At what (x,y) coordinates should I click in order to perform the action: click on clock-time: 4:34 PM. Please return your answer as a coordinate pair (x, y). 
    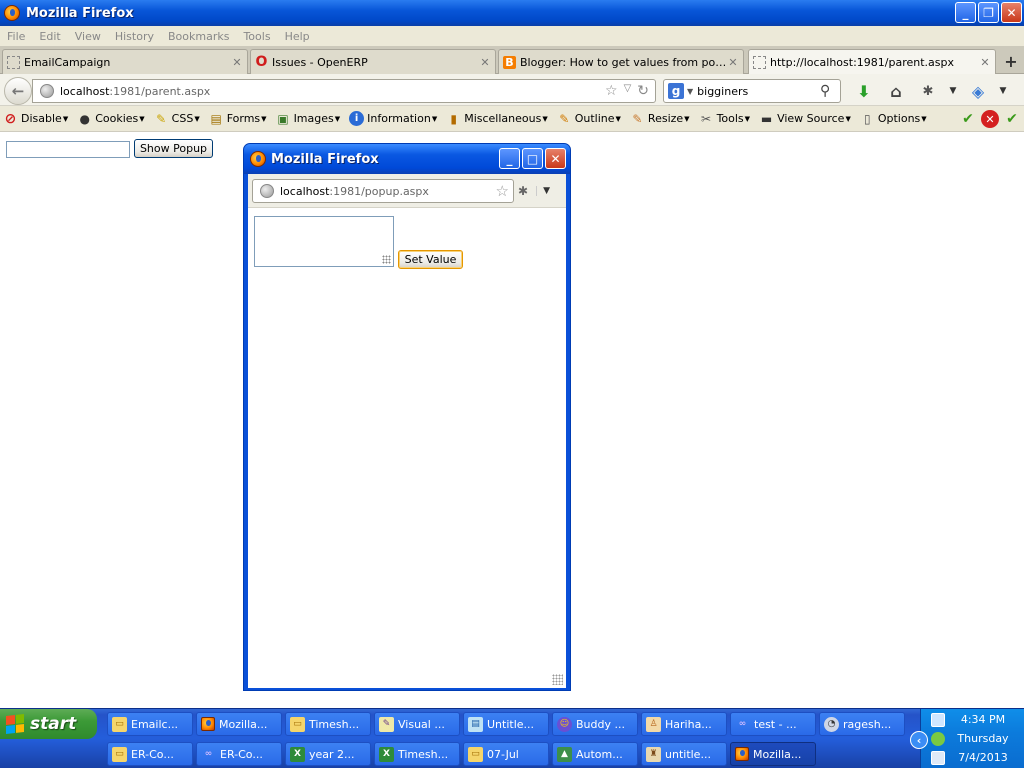
    Looking at the image, I should click on (983, 719).